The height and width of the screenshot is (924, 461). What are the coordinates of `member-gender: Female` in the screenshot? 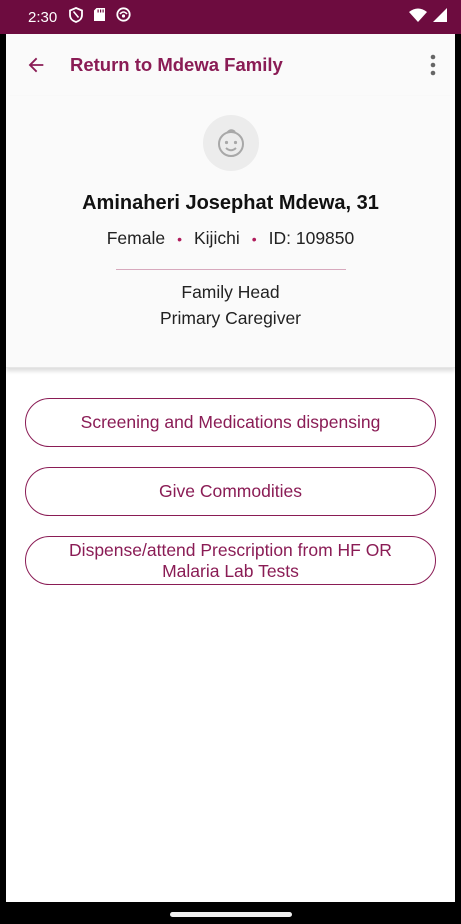 It's located at (136, 238).